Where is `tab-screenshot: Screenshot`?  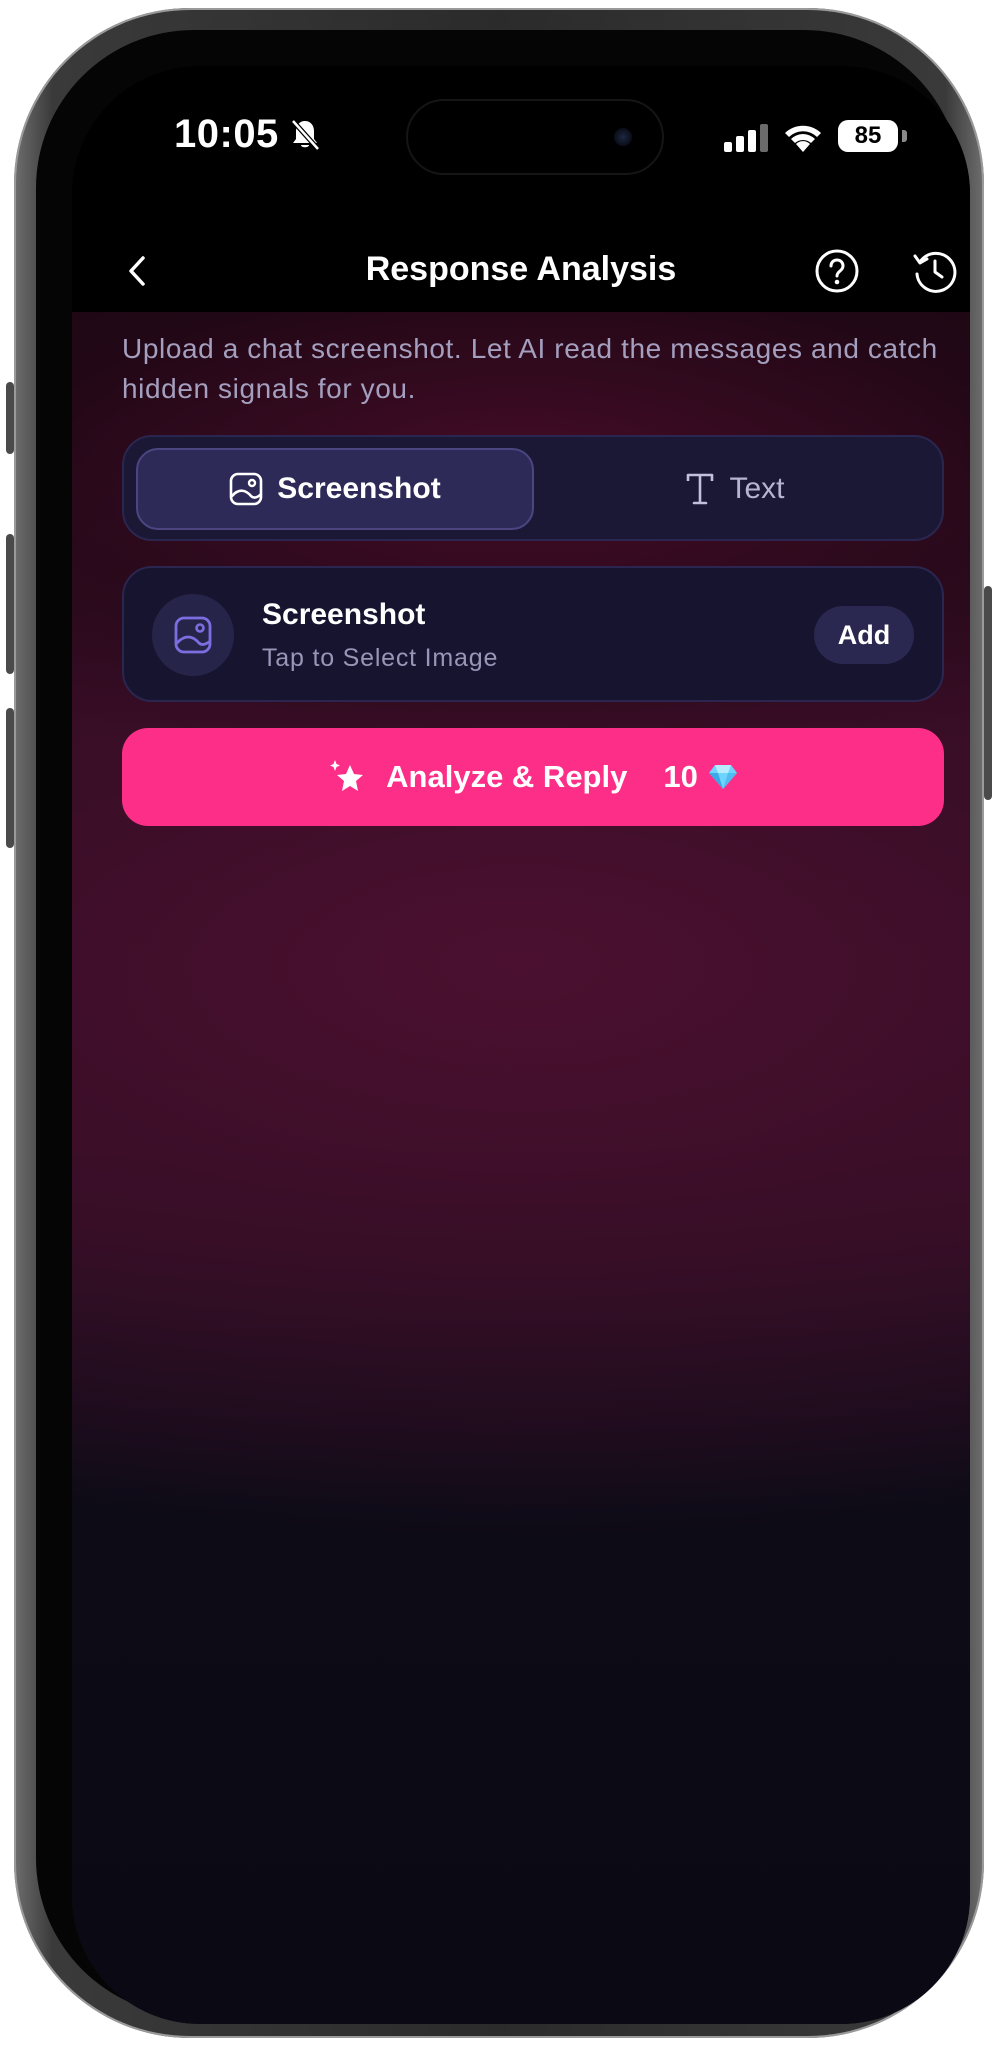
tab-screenshot: Screenshot is located at coordinates (335, 489).